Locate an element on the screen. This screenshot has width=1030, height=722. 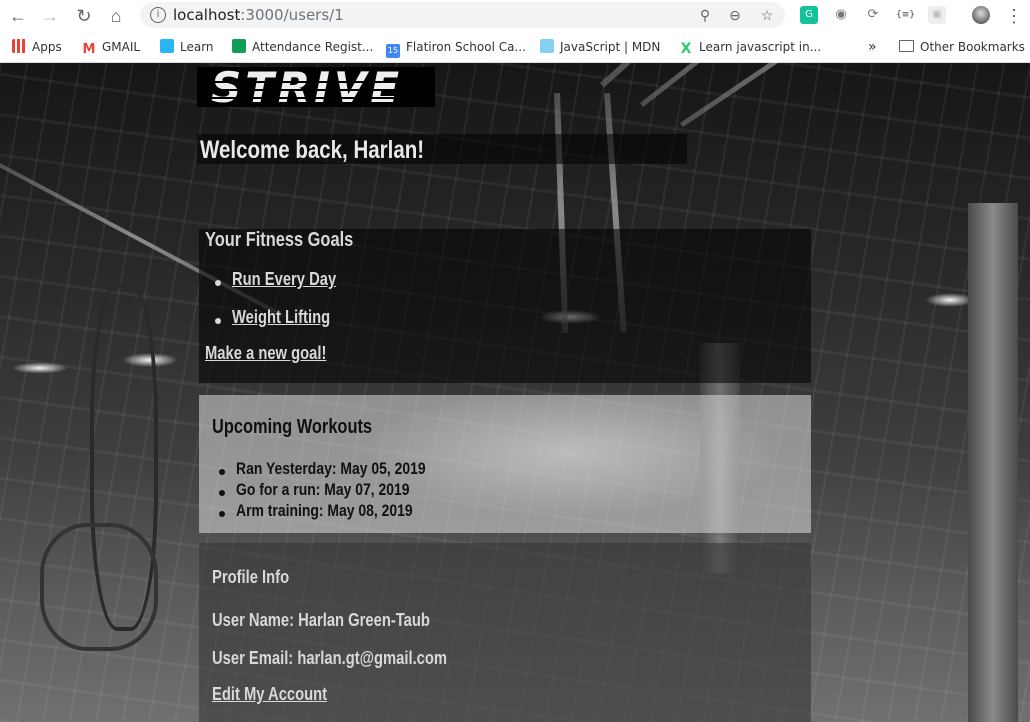
puzzle-extension-icon: ▣ is located at coordinates (937, 15).